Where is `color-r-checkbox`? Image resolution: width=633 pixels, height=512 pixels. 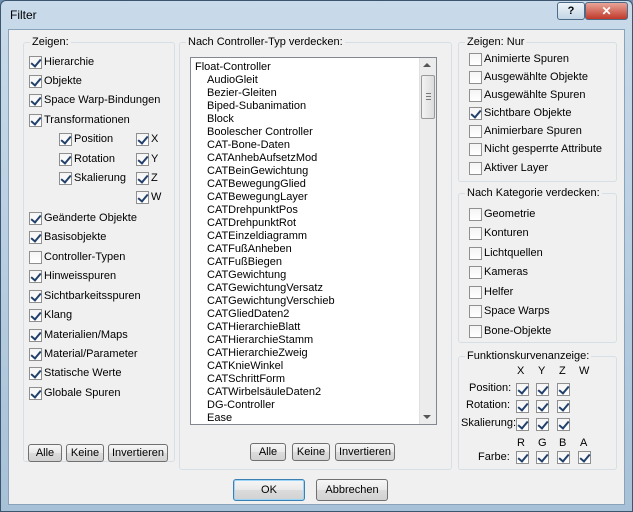
color-r-checkbox is located at coordinates (522, 457).